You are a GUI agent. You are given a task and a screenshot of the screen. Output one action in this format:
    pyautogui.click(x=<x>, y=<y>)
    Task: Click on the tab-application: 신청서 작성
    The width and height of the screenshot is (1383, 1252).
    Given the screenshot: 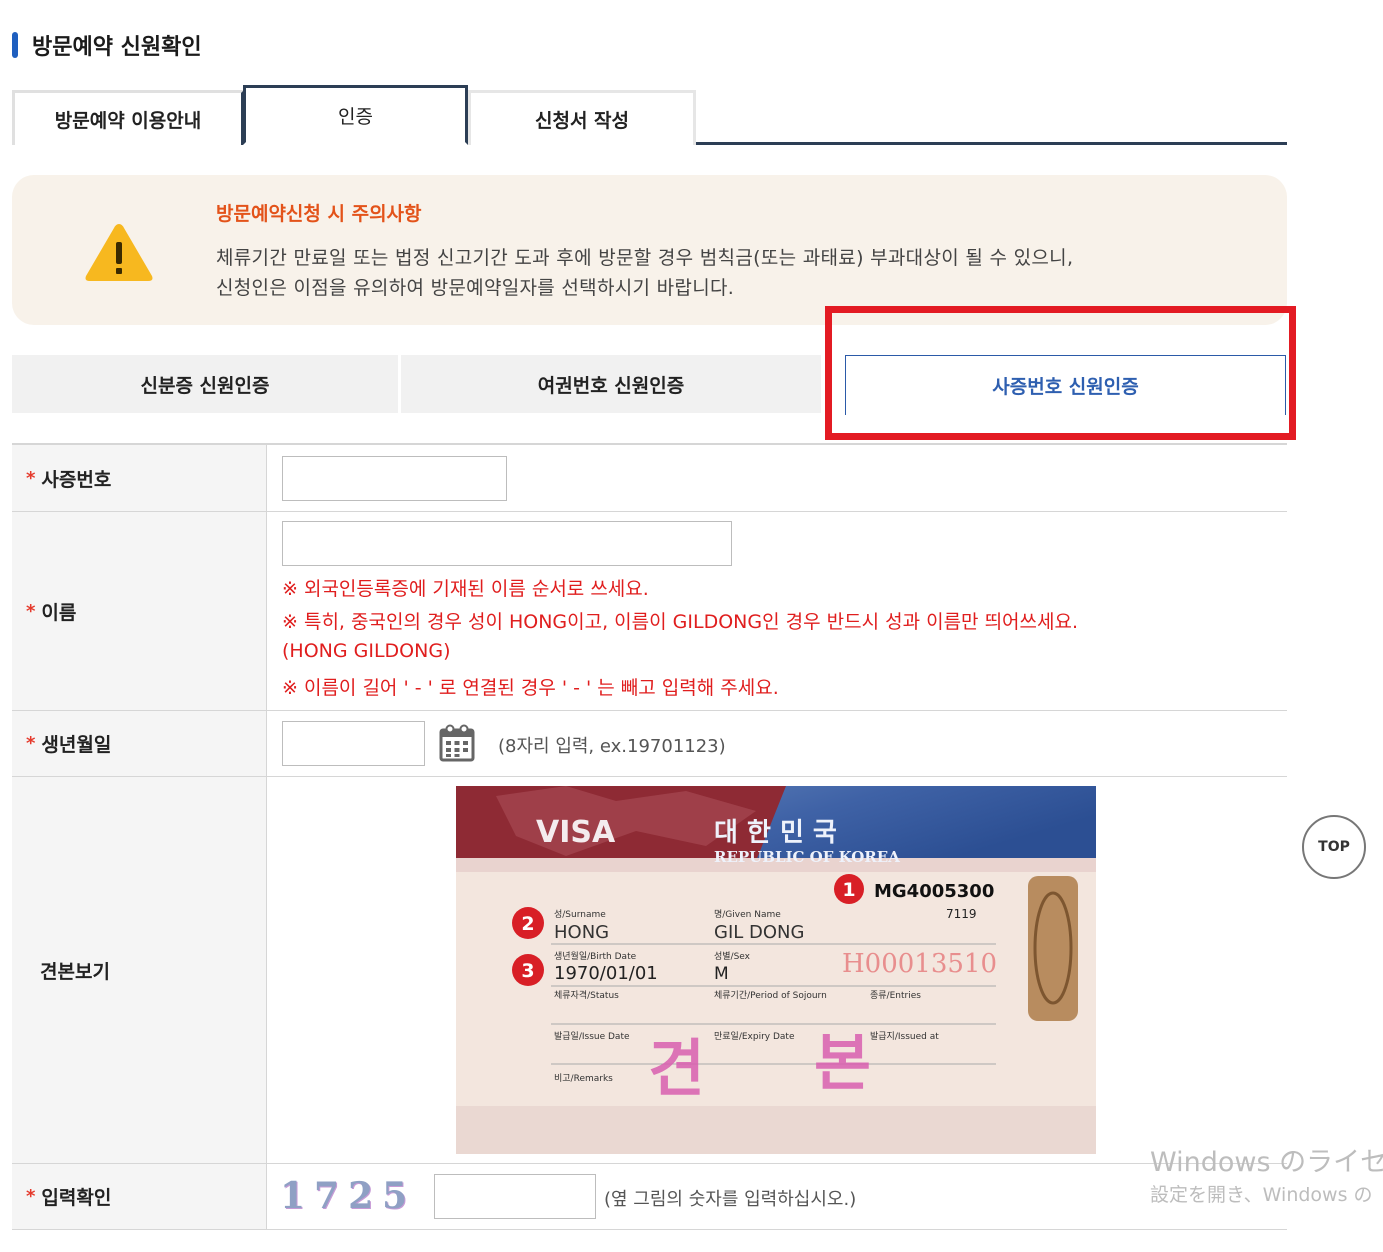 What is the action you would take?
    pyautogui.click(x=582, y=117)
    